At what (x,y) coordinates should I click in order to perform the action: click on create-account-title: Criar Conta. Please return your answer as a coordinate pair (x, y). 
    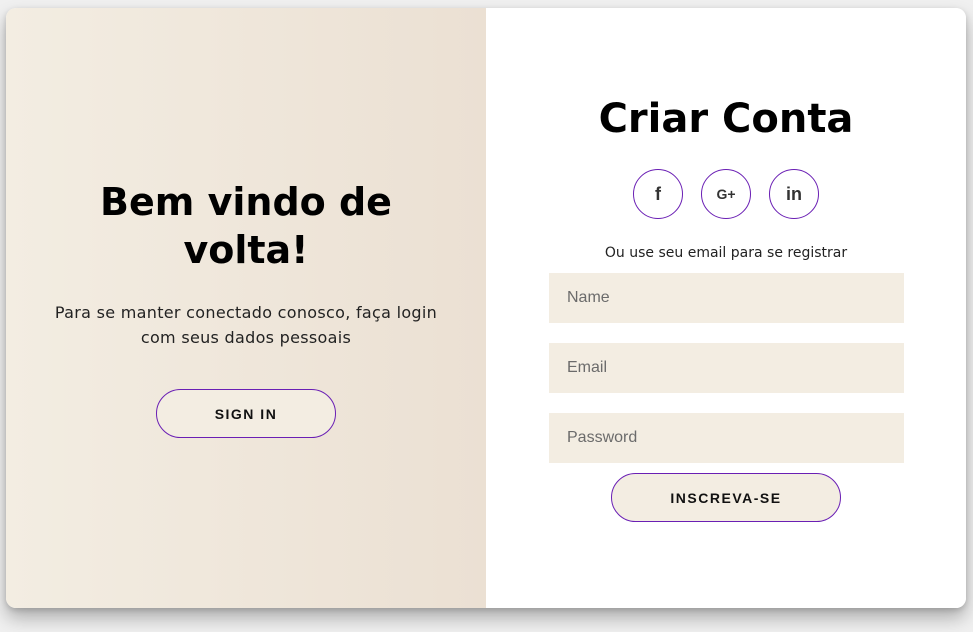
    Looking at the image, I should click on (726, 119).